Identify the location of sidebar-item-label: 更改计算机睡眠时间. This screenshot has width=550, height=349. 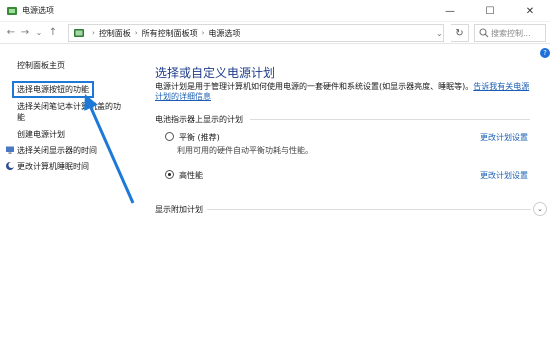
(53, 166).